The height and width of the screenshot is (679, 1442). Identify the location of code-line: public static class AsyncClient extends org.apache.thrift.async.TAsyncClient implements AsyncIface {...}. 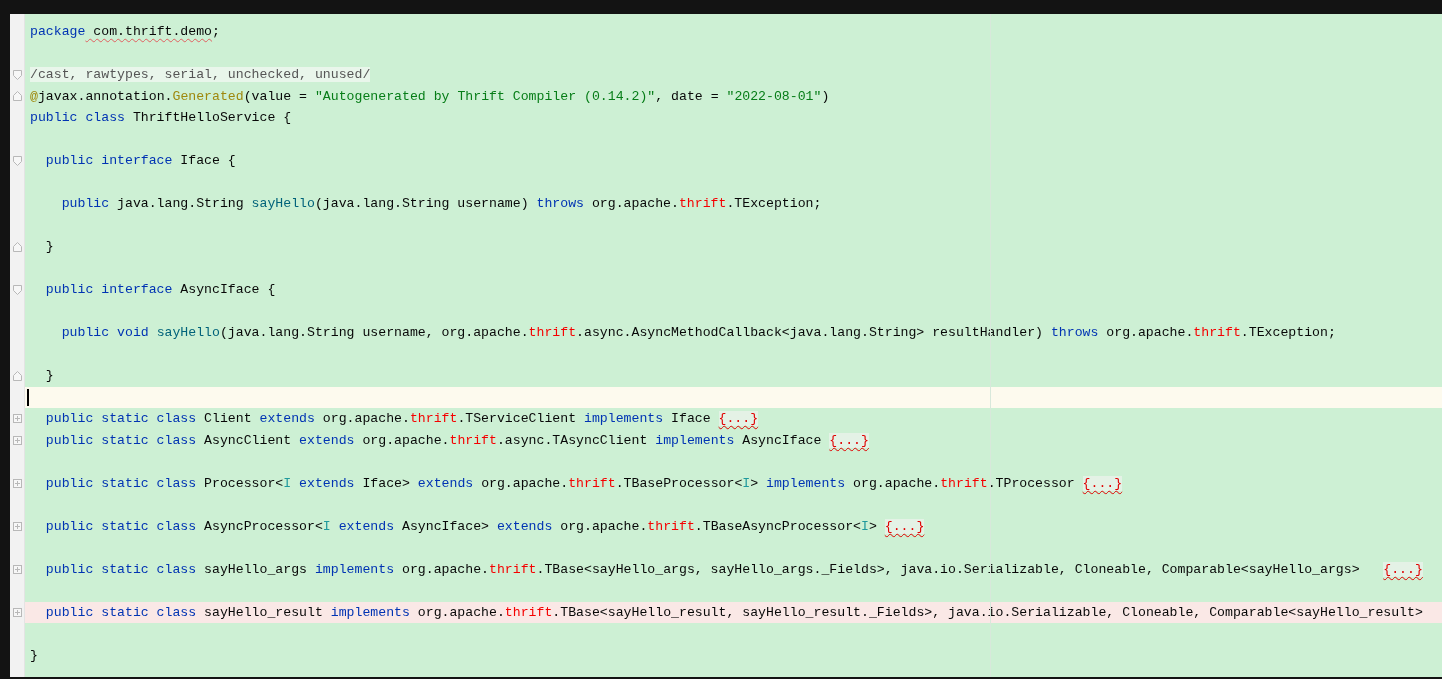
(456, 440).